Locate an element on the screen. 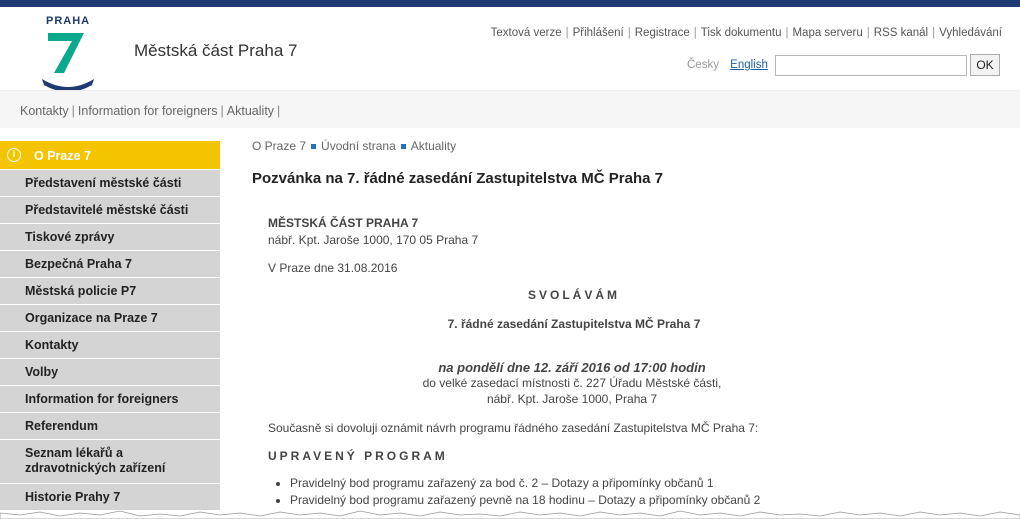 The image size is (1020, 519). sidebar-item-police: Městská policie P7 is located at coordinates (110, 290).